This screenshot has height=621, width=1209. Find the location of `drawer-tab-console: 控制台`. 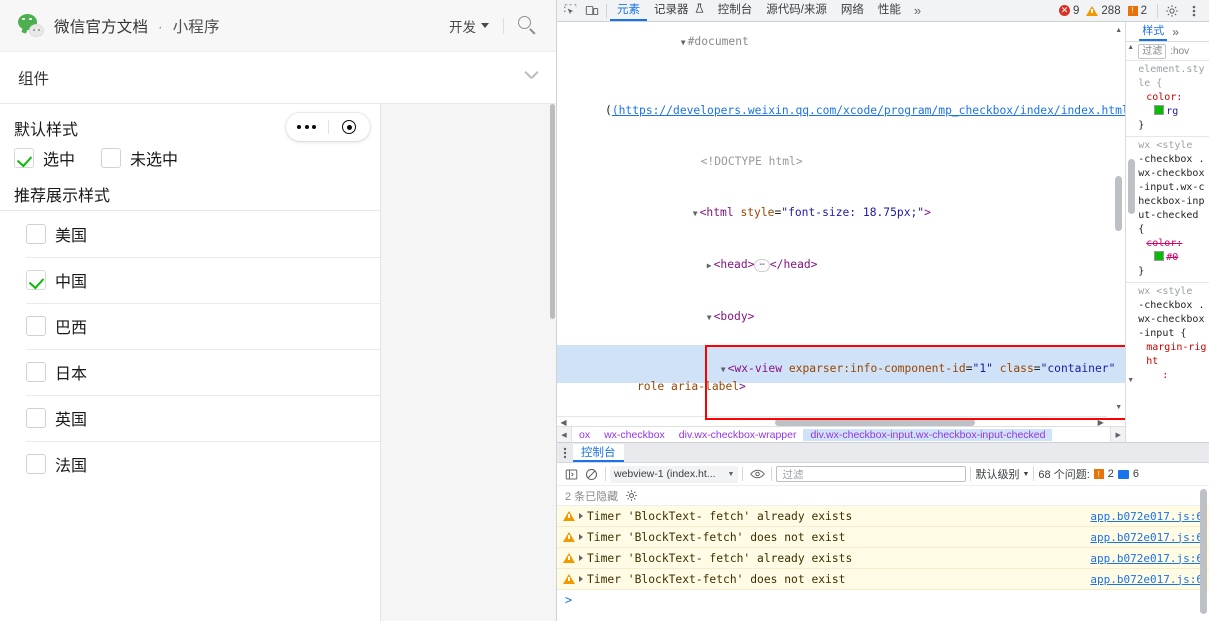

drawer-tab-console: 控制台 is located at coordinates (598, 452).